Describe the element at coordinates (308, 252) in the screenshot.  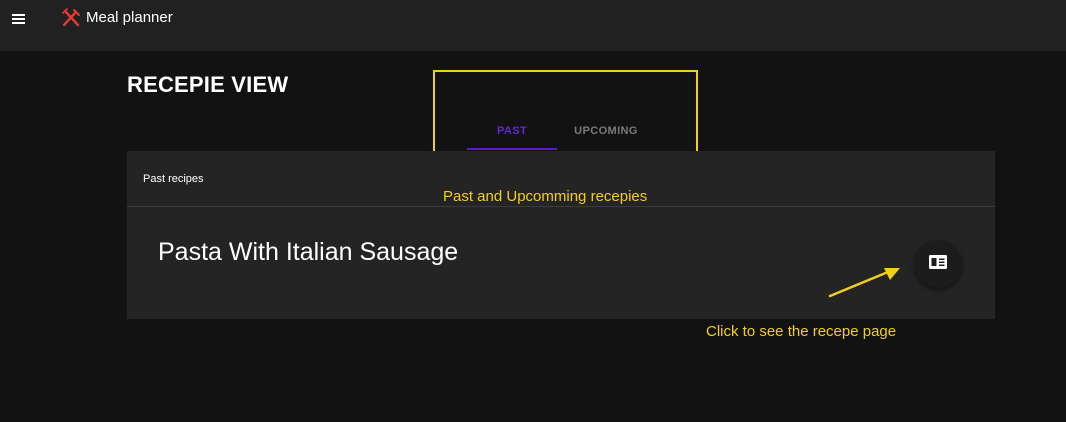
I see `recipe-name: Pasta With Italian Sausage` at that location.